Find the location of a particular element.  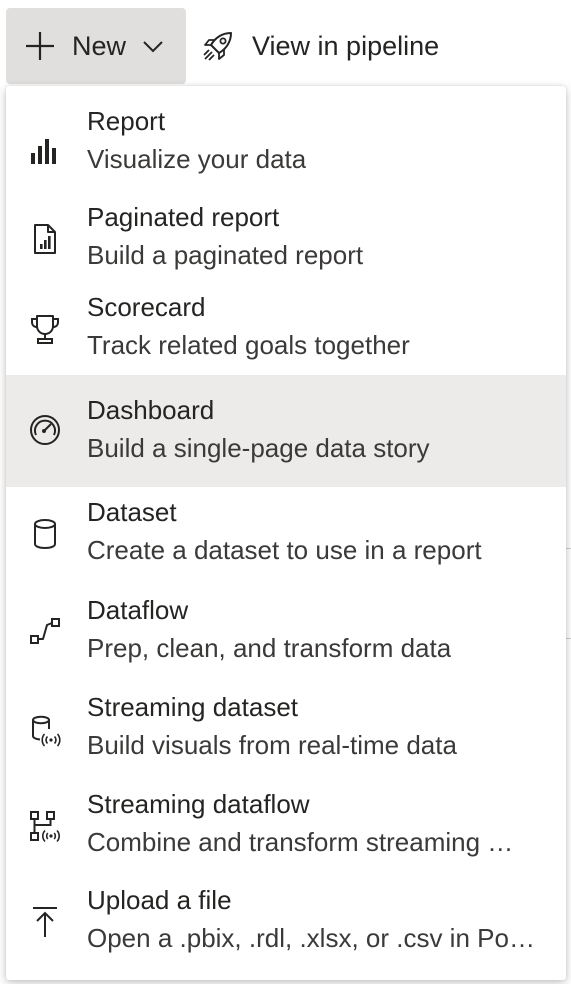

menu-item-title: Streaming dataflow is located at coordinates (198, 804).